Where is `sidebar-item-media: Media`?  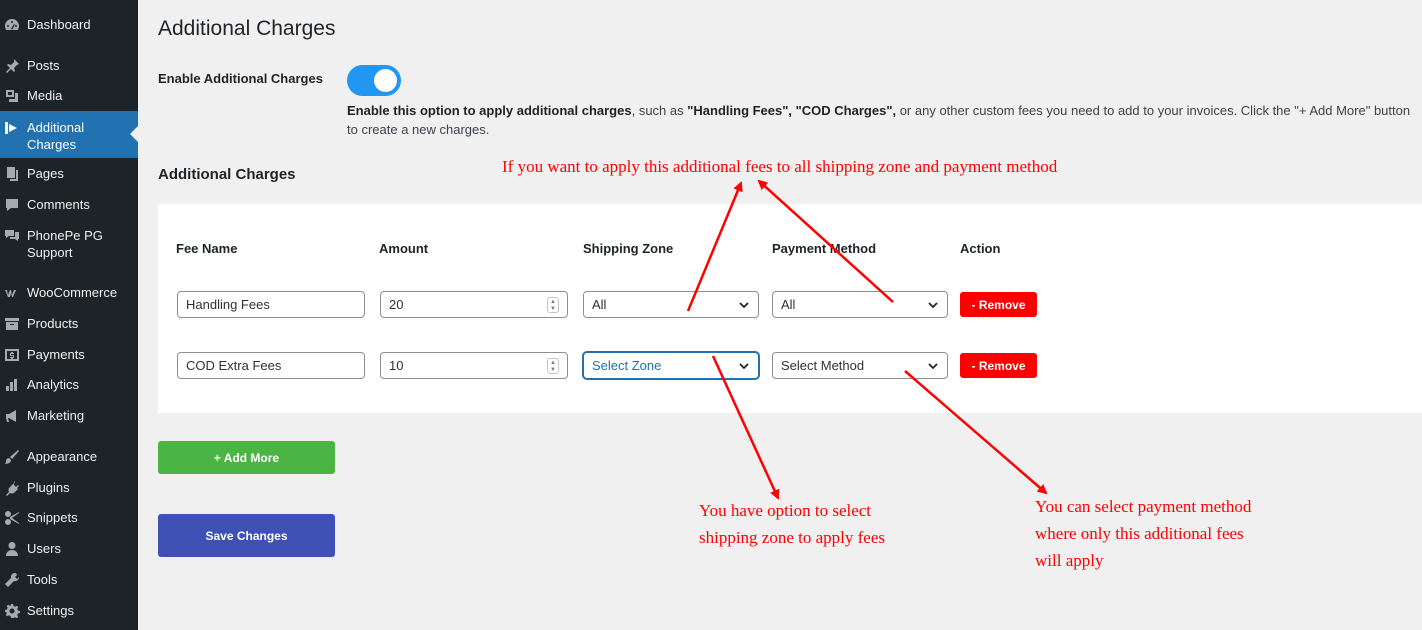 sidebar-item-media: Media is located at coordinates (69, 96).